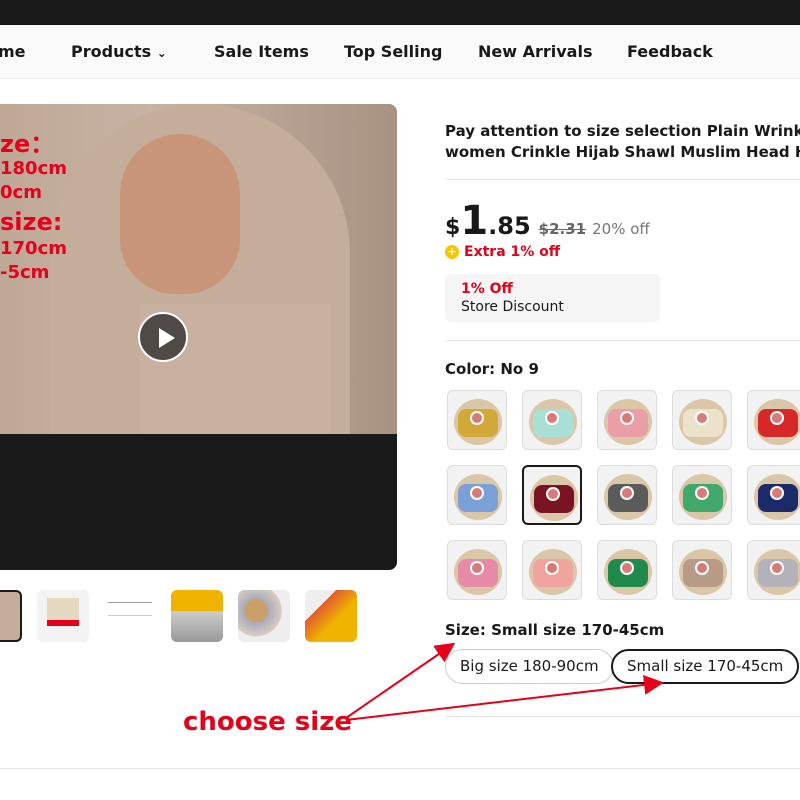 The height and width of the screenshot is (800, 800). I want to click on arrow-to-small-size, so click(504, 697).